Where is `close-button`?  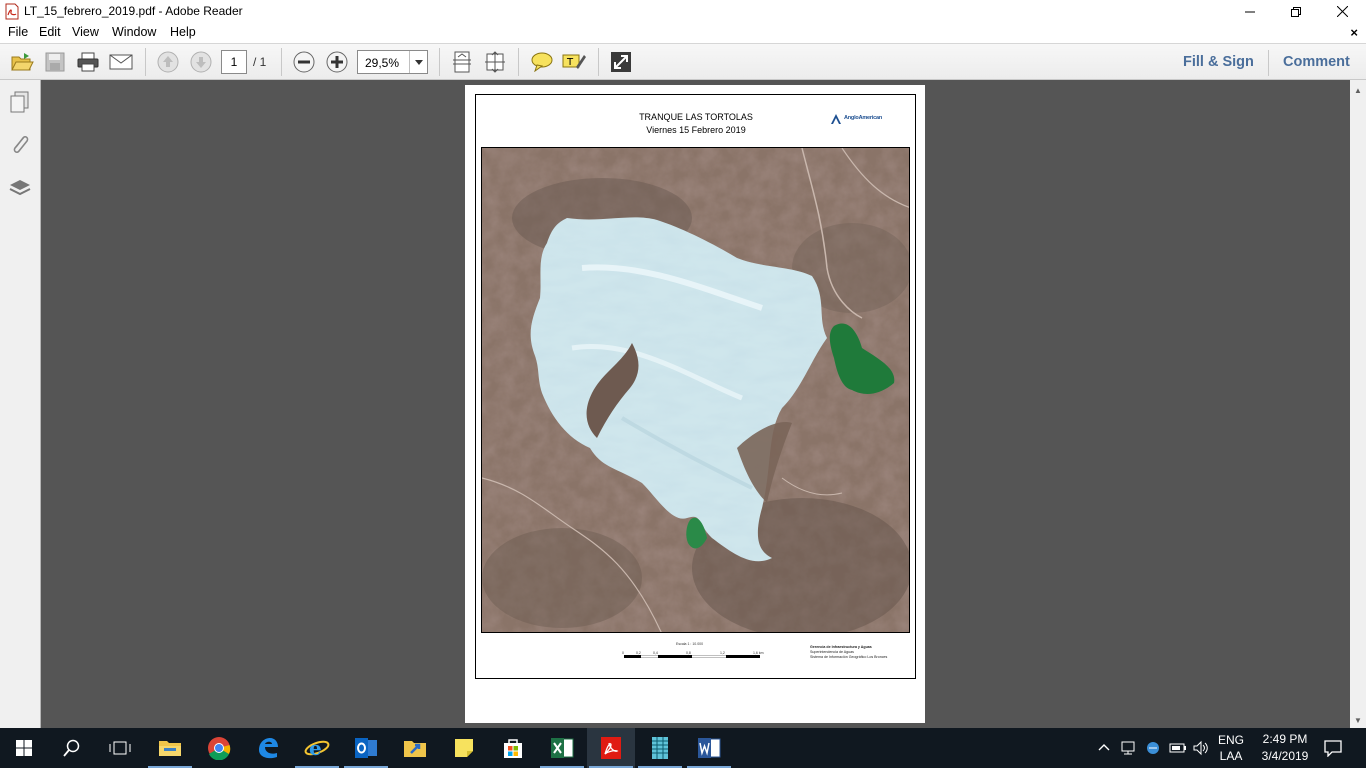 close-button is located at coordinates (1342, 11).